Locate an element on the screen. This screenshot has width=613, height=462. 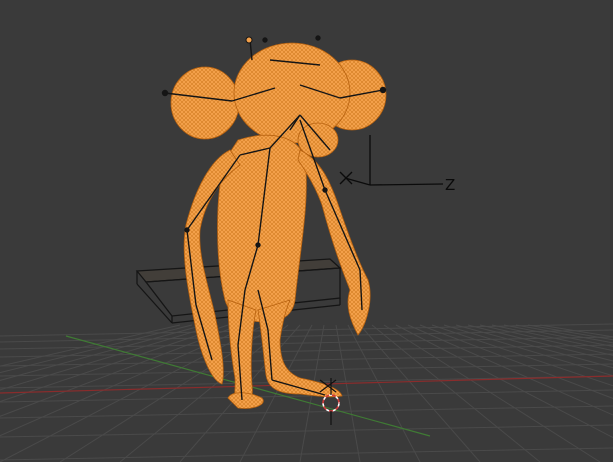
left-foot is located at coordinates (245, 400).